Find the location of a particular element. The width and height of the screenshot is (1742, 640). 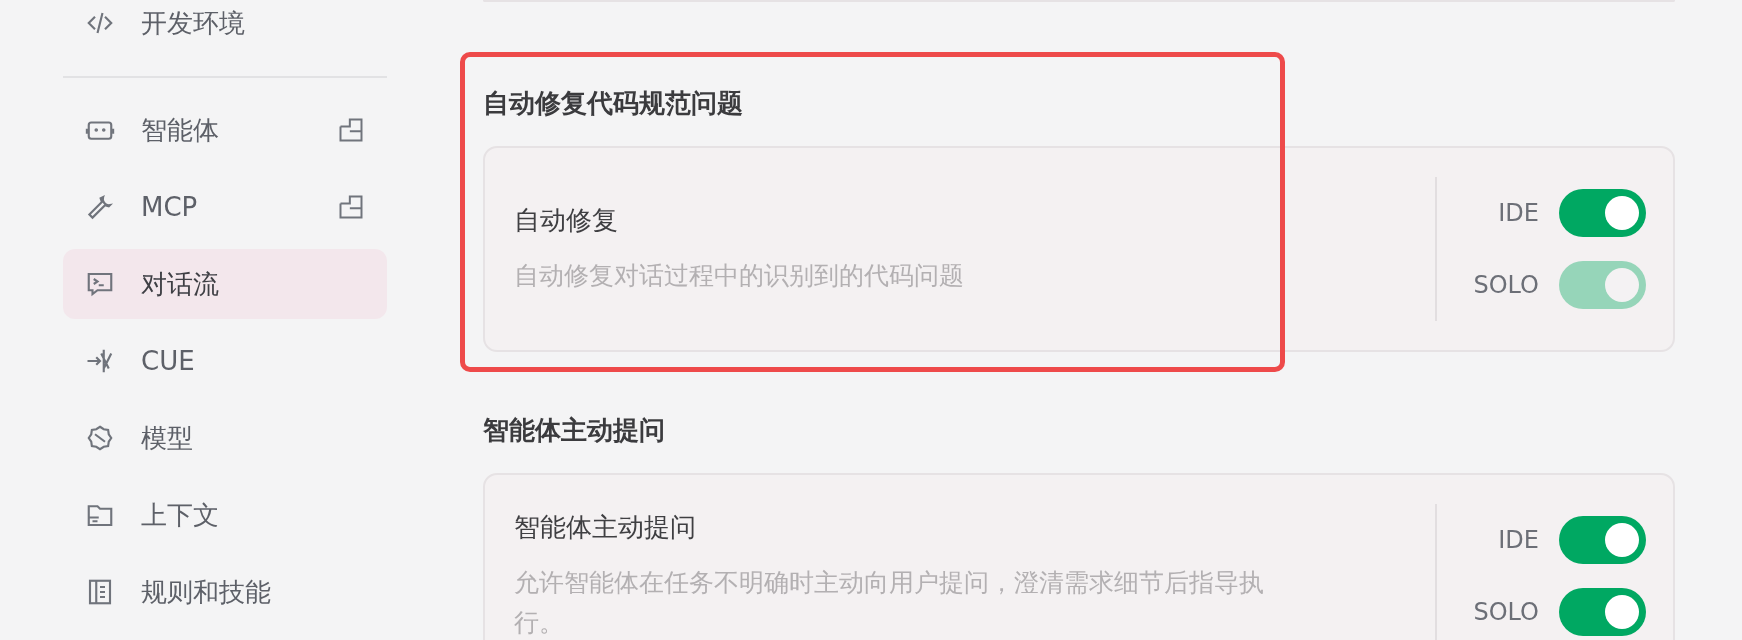

setting-title: 智能体主动提问 is located at coordinates (605, 527).